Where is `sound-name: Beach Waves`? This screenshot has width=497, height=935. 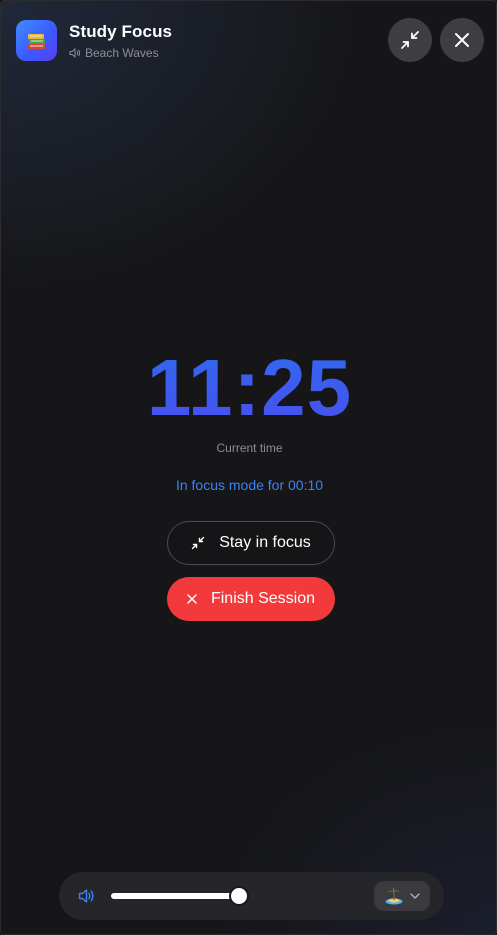 sound-name: Beach Waves is located at coordinates (122, 53).